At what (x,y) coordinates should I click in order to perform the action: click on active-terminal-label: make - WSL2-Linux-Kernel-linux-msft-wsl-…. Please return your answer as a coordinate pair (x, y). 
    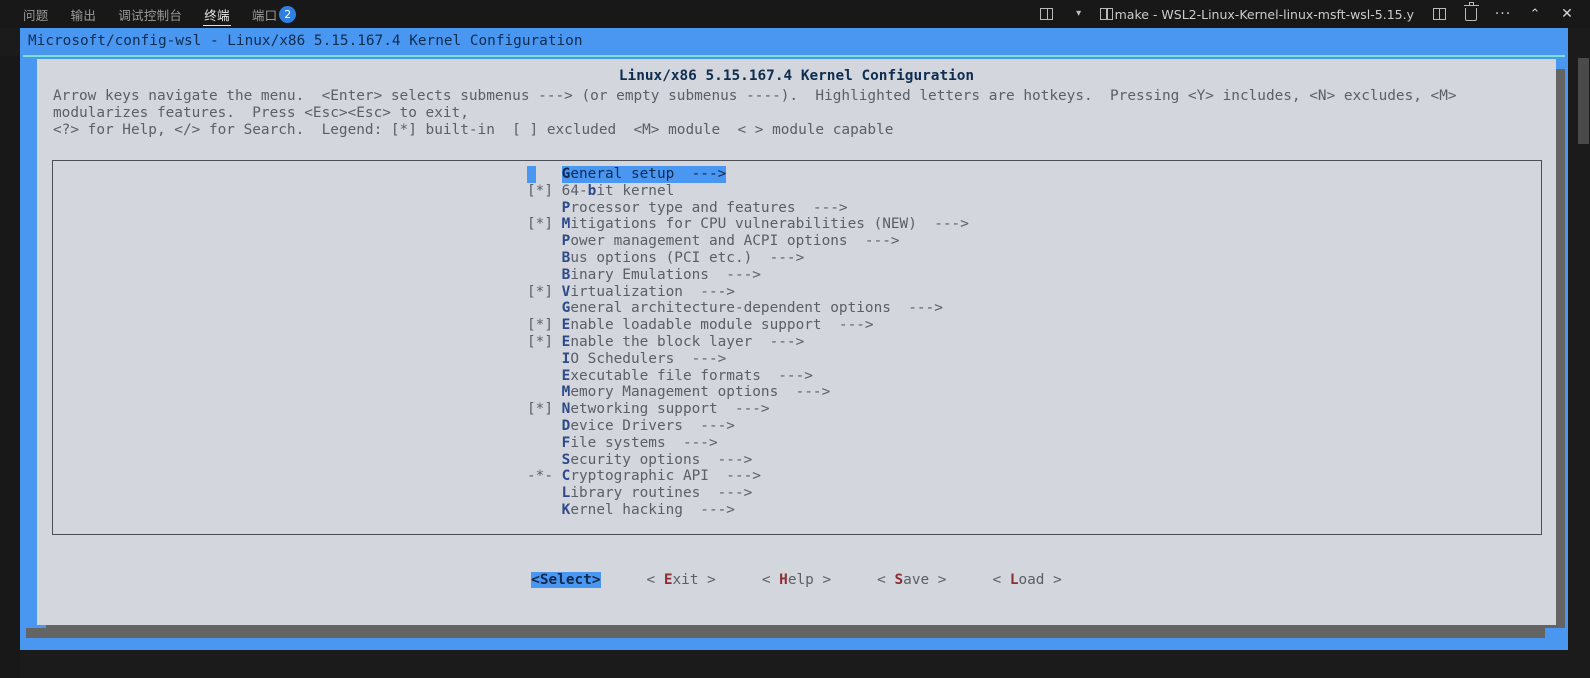
    Looking at the image, I should click on (1264, 14).